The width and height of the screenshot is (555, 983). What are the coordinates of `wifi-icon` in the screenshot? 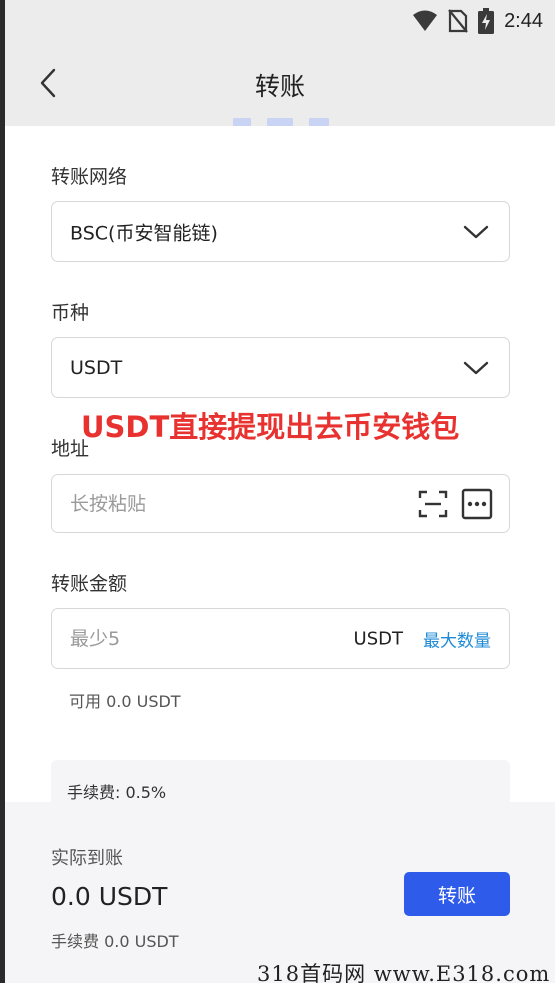 It's located at (425, 20).